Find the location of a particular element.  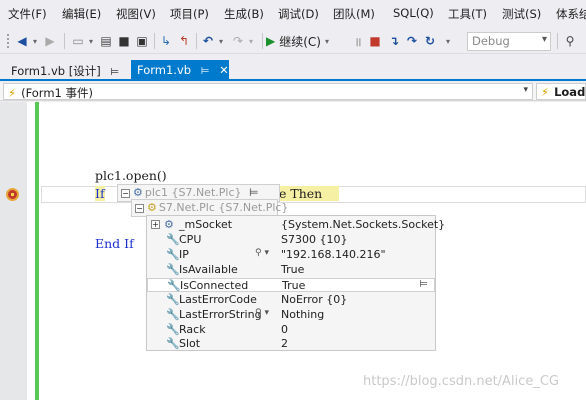

toolbar-dropdown-icon: ▾ is located at coordinates (448, 41).